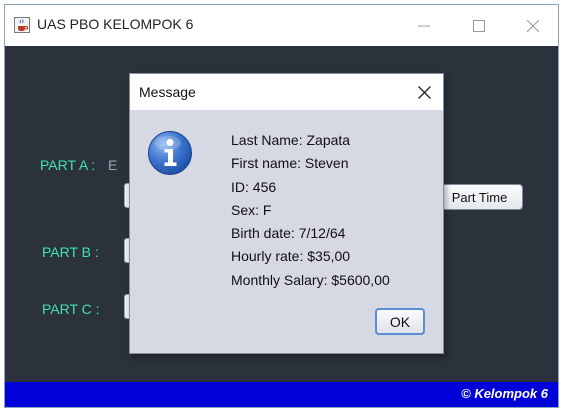 Image resolution: width=563 pixels, height=412 pixels. Describe the element at coordinates (71, 309) in the screenshot. I see `part-c-label: PART C :` at that location.